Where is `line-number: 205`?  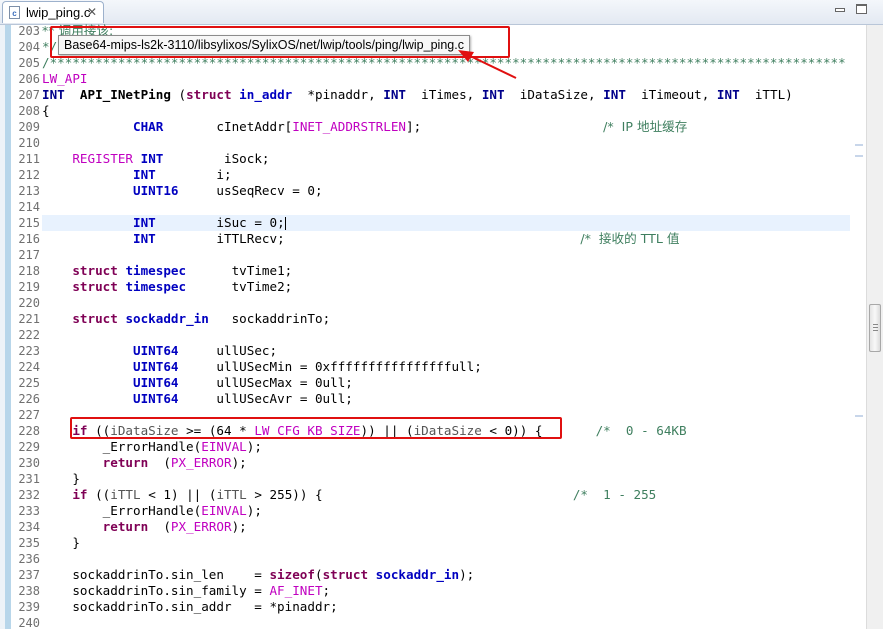 line-number: 205 is located at coordinates (29, 63).